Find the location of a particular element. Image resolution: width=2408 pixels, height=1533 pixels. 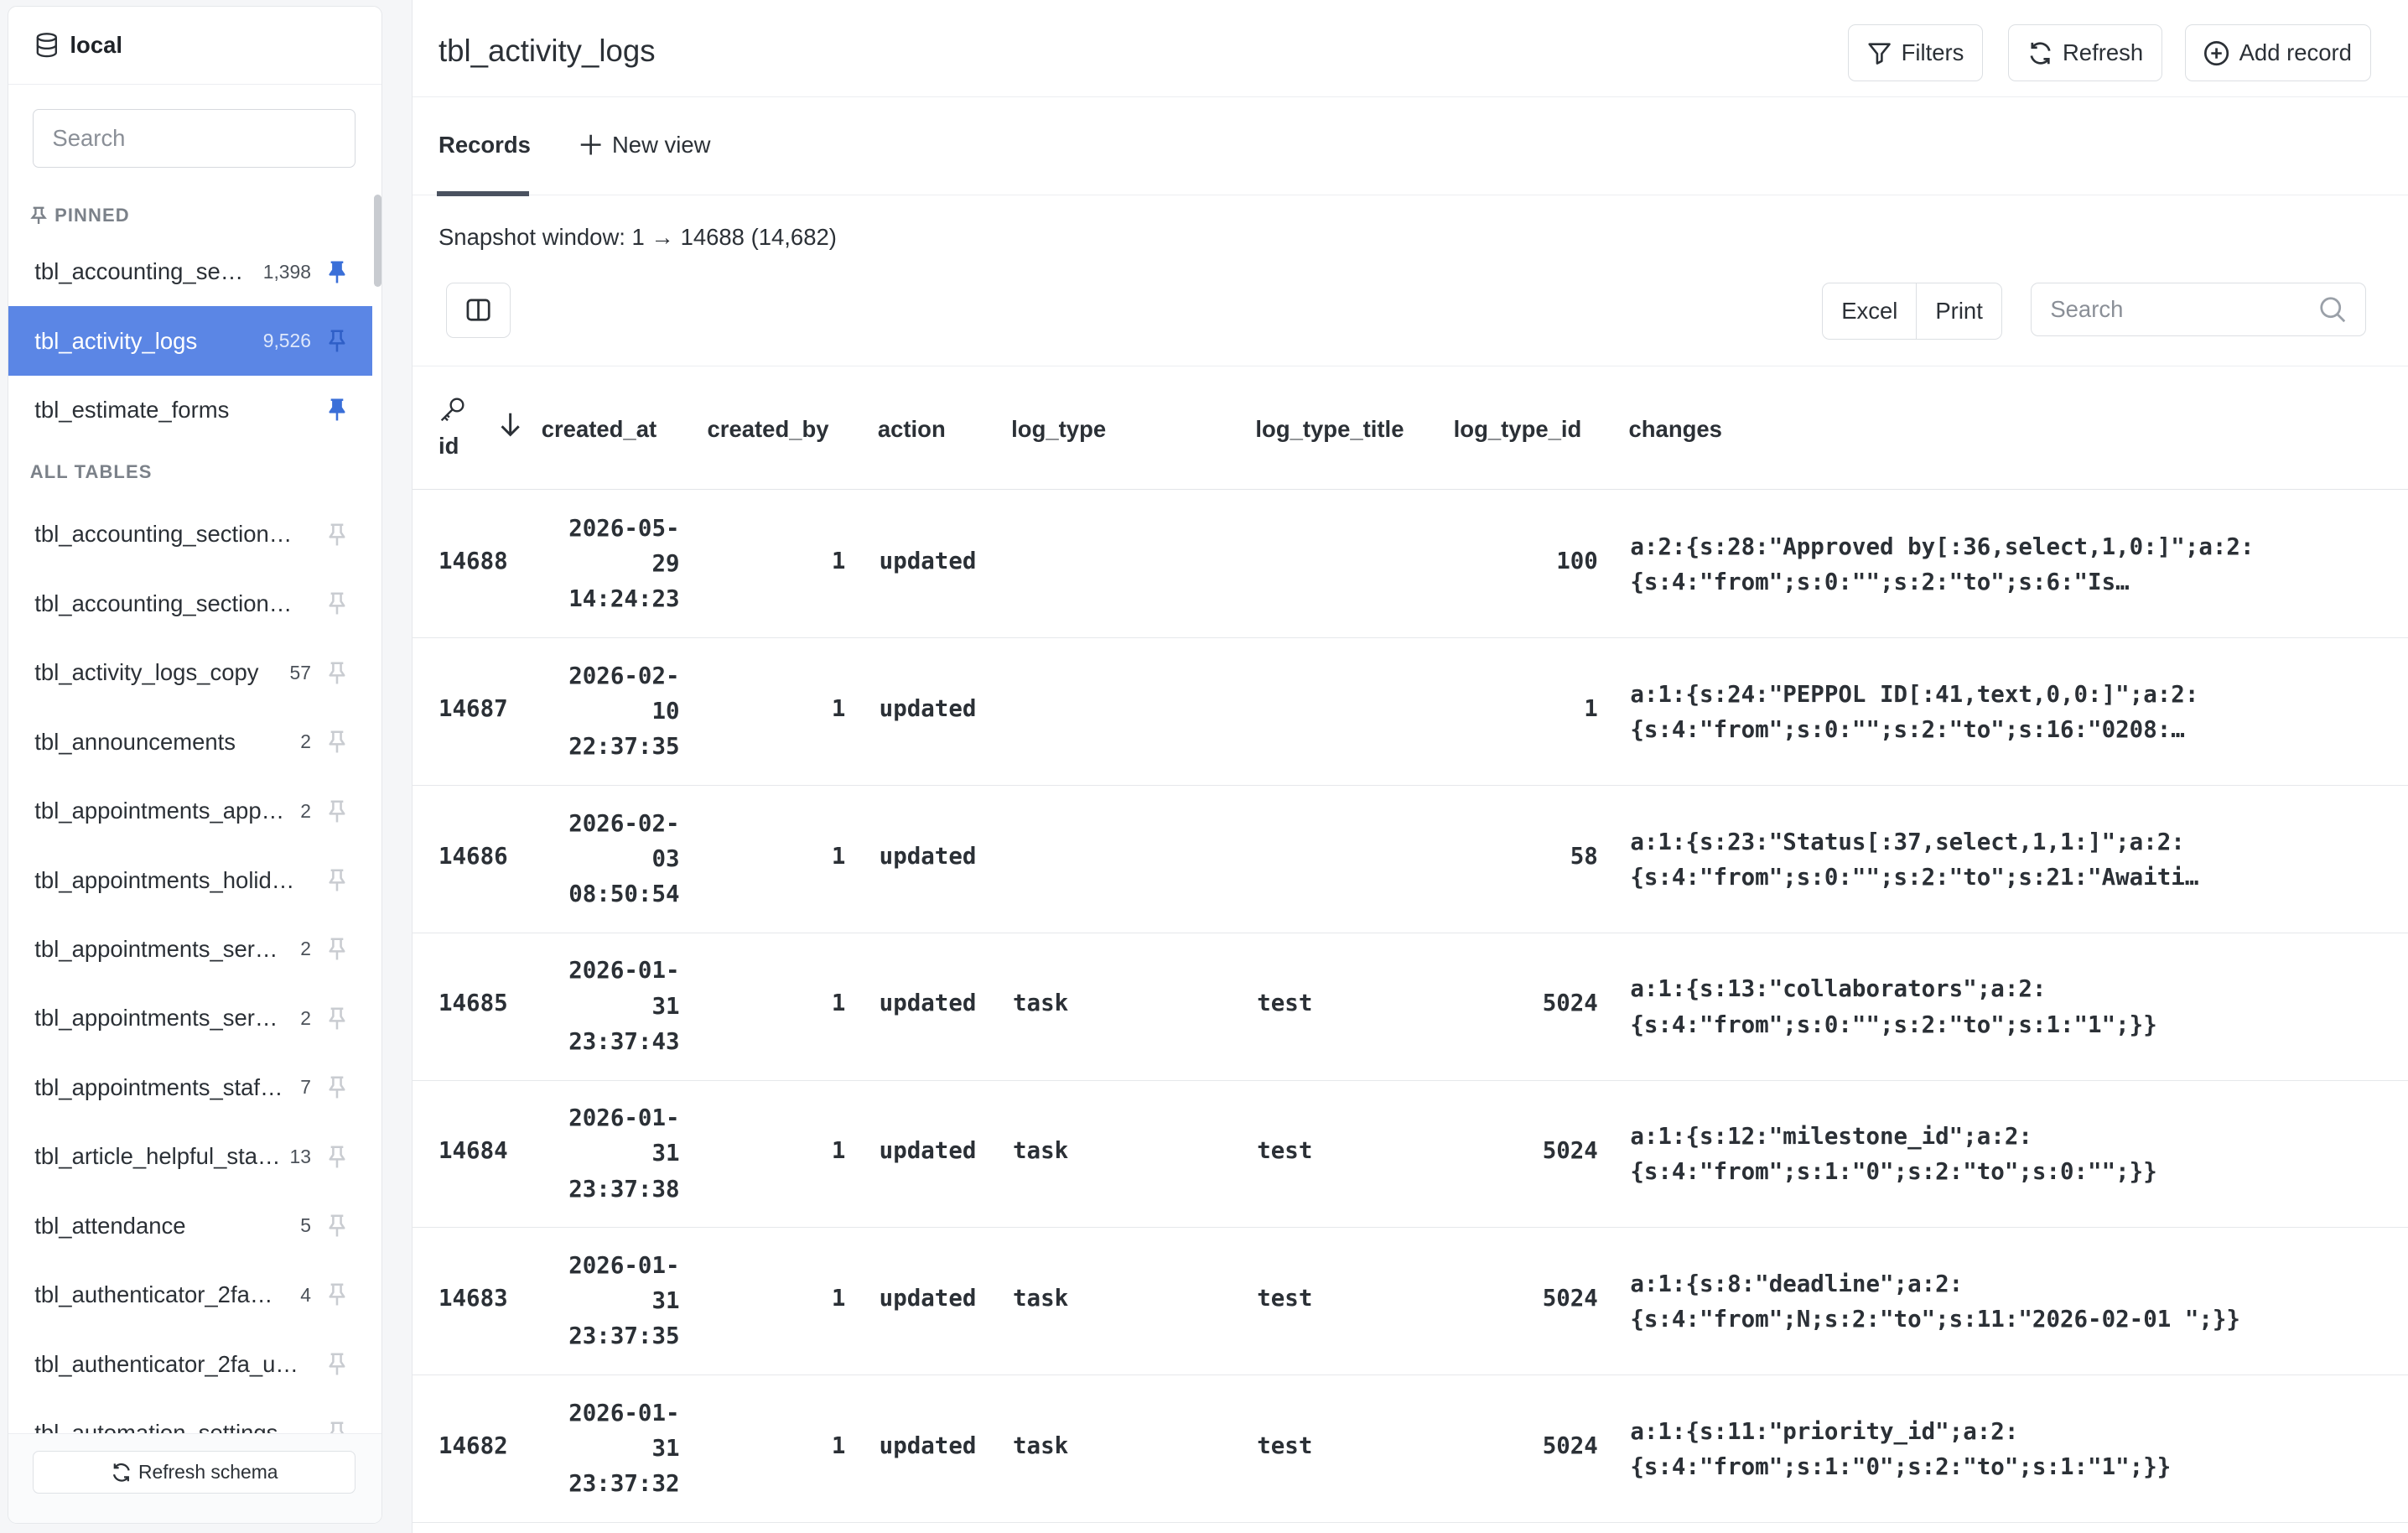

sidebar-item-all_tables-11: tbl_authenticator_2fa… 4 is located at coordinates (190, 1294).